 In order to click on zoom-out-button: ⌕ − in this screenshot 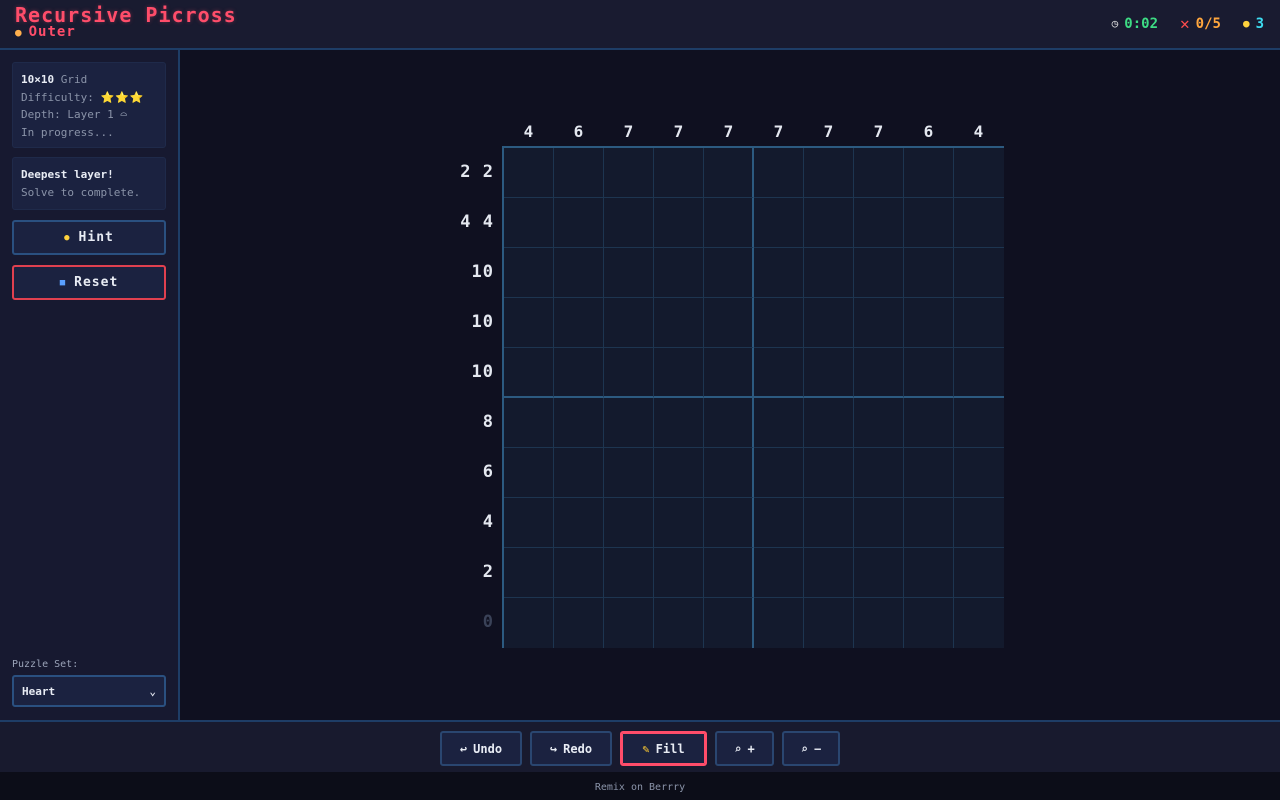, I will do `click(811, 748)`.